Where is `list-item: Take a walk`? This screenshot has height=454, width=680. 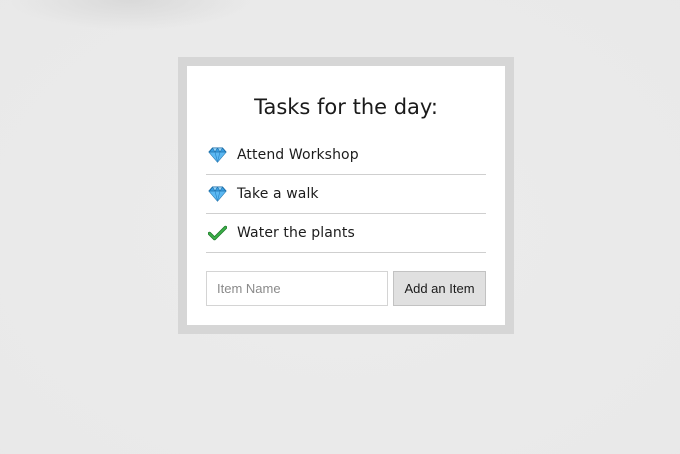
list-item: Take a walk is located at coordinates (346, 194).